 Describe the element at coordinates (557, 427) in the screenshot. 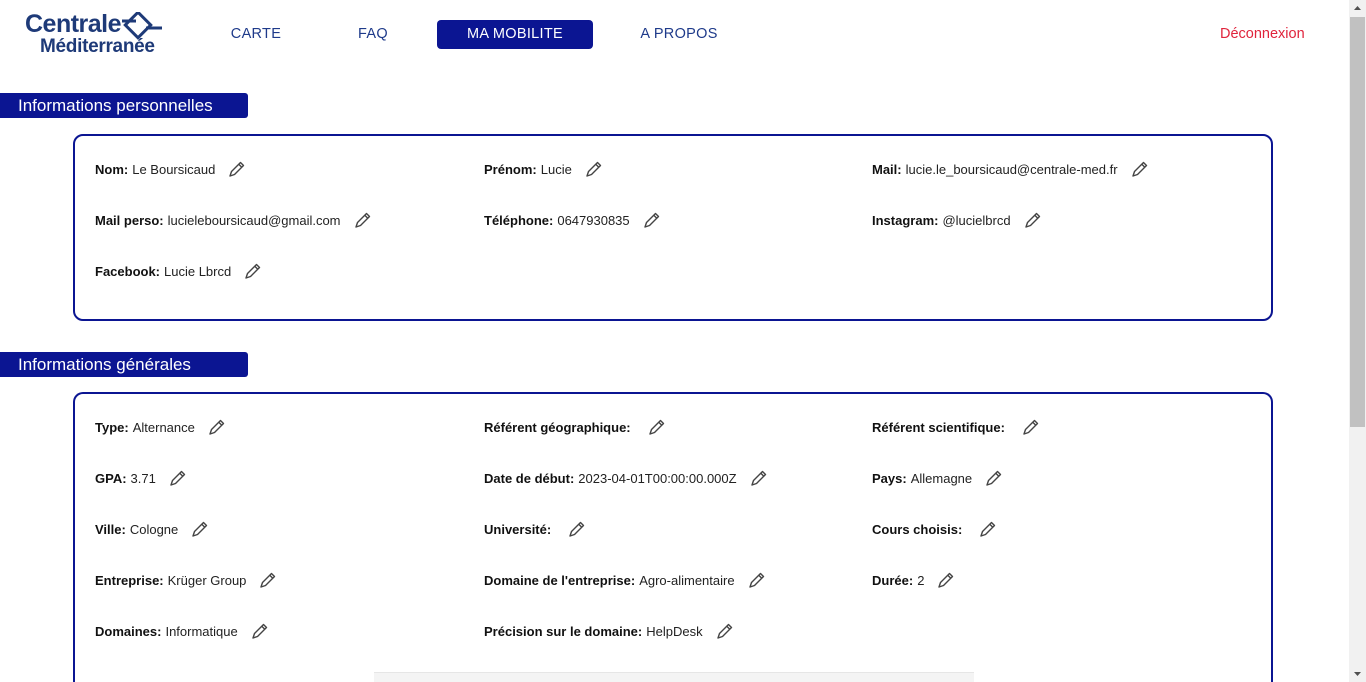

I see `field-label: Référent géographique:` at that location.